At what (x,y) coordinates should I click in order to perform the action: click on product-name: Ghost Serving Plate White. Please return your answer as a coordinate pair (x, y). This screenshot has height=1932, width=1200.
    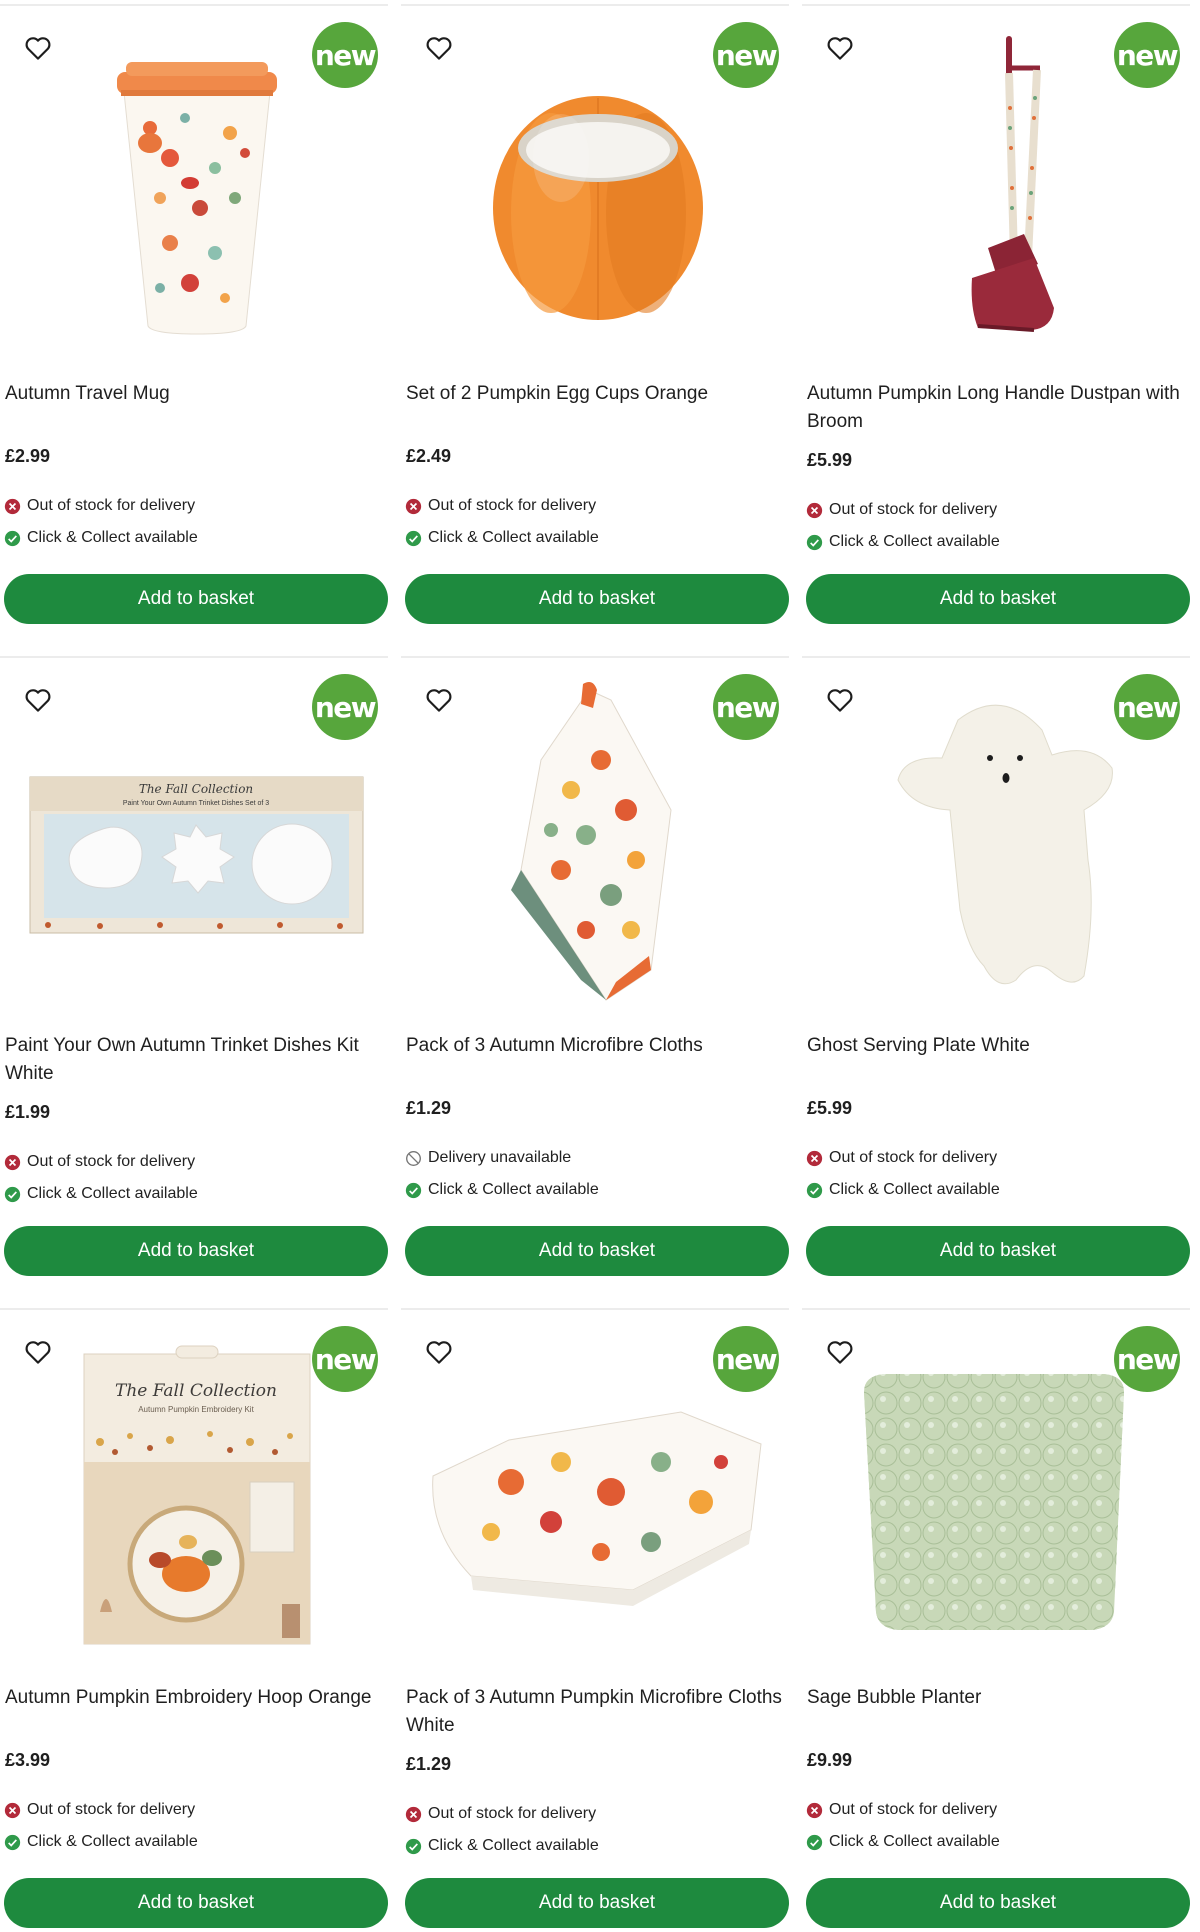
    Looking at the image, I should click on (1000, 1046).